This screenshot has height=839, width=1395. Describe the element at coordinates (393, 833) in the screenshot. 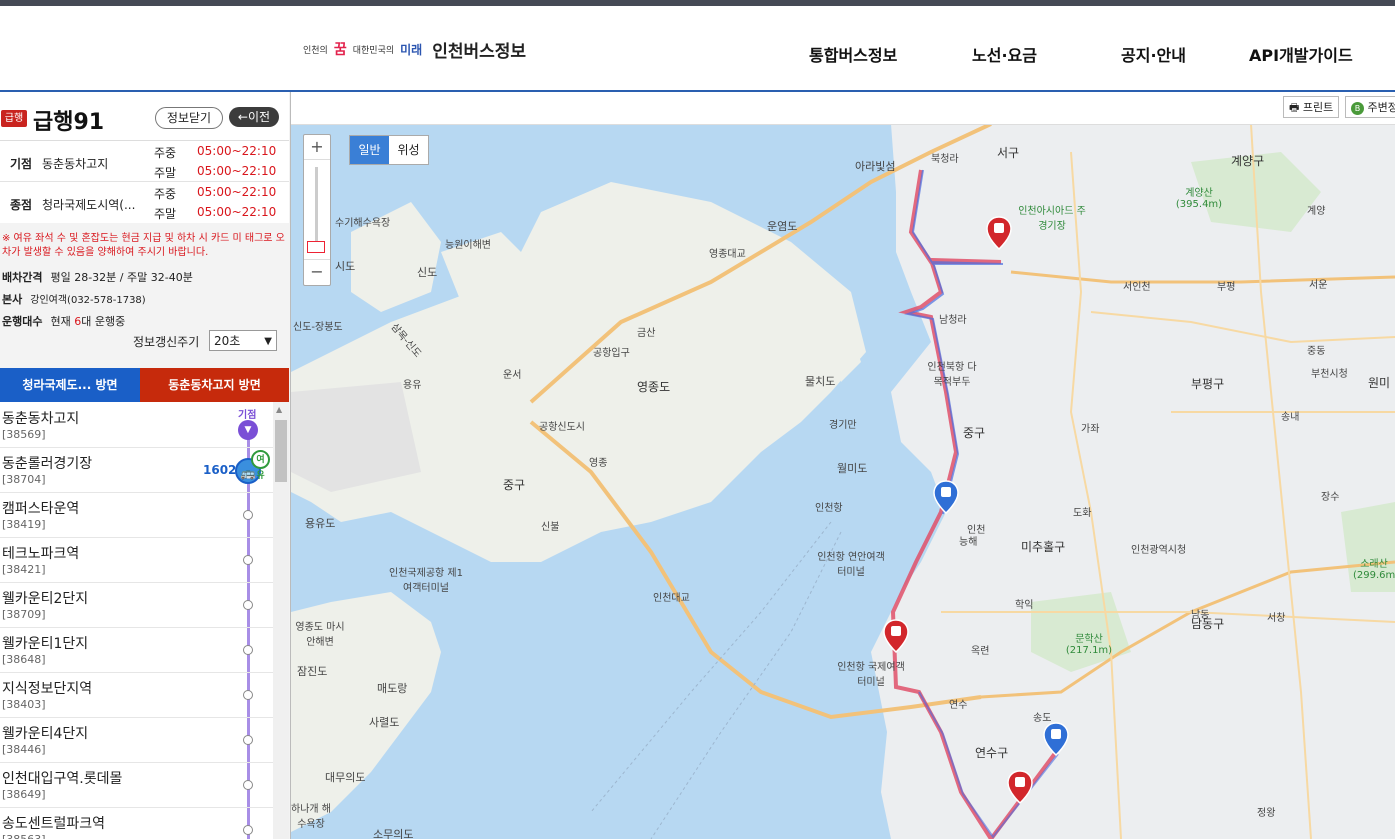

I see `map-label: 소무의도` at that location.